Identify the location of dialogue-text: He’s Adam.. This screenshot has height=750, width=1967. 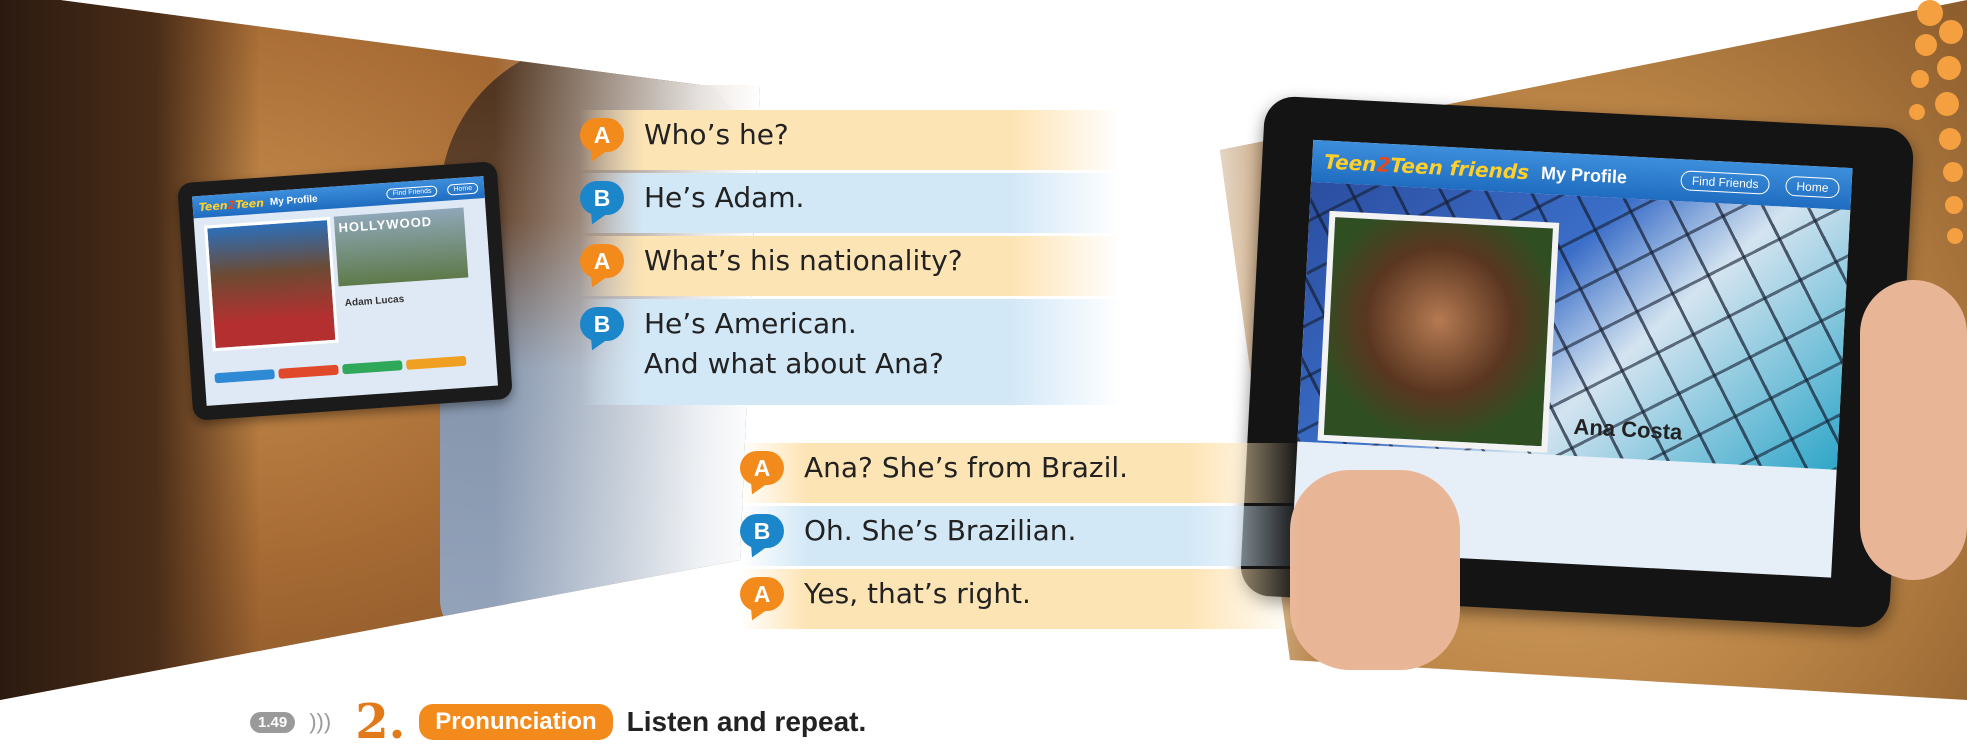
(724, 197).